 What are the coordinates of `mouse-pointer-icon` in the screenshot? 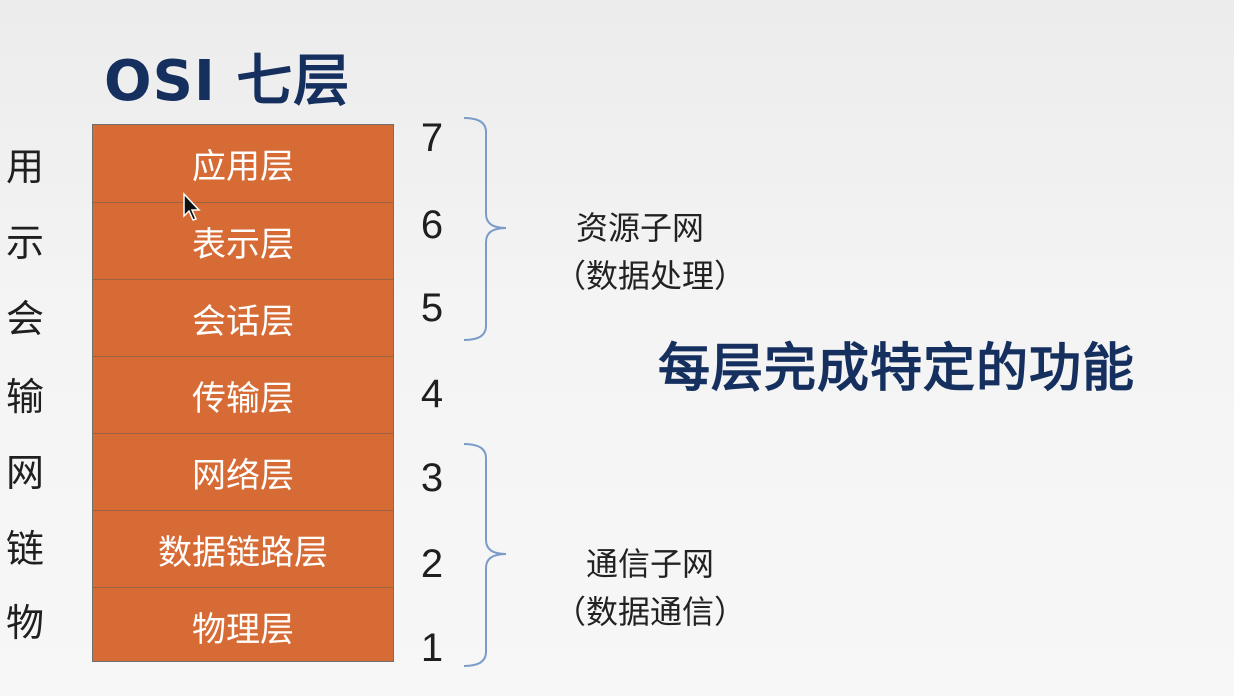 It's located at (192, 206).